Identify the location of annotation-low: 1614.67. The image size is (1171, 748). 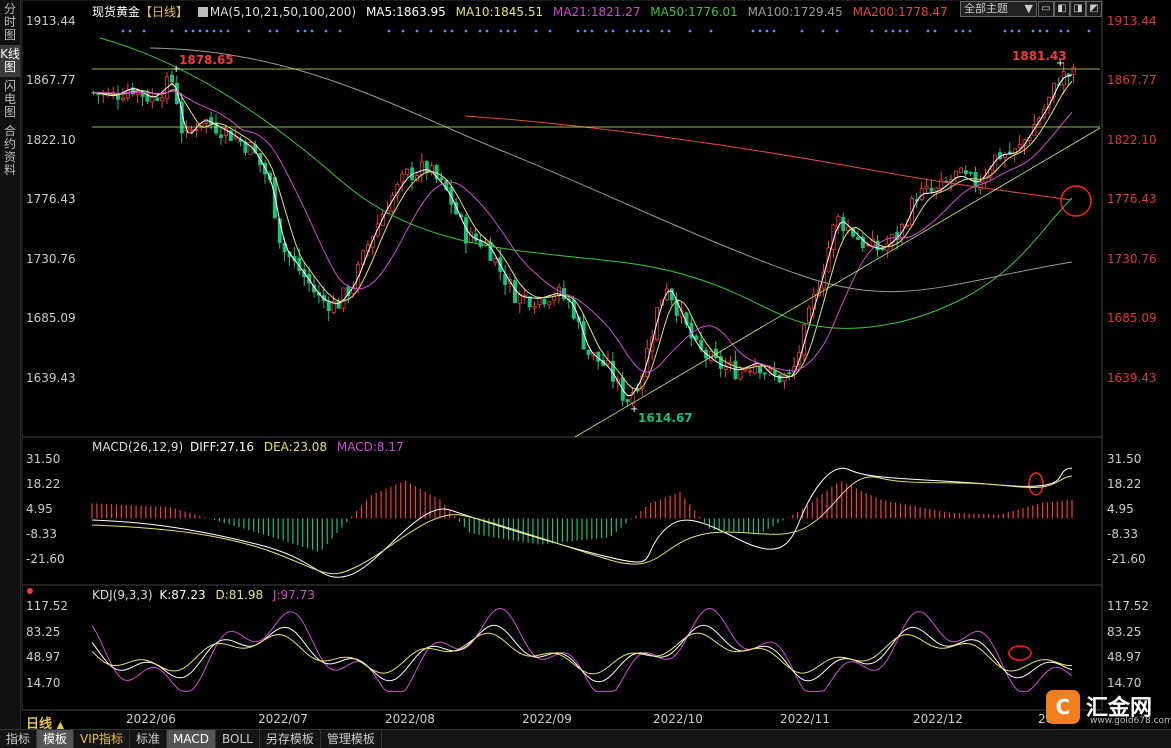
(665, 418).